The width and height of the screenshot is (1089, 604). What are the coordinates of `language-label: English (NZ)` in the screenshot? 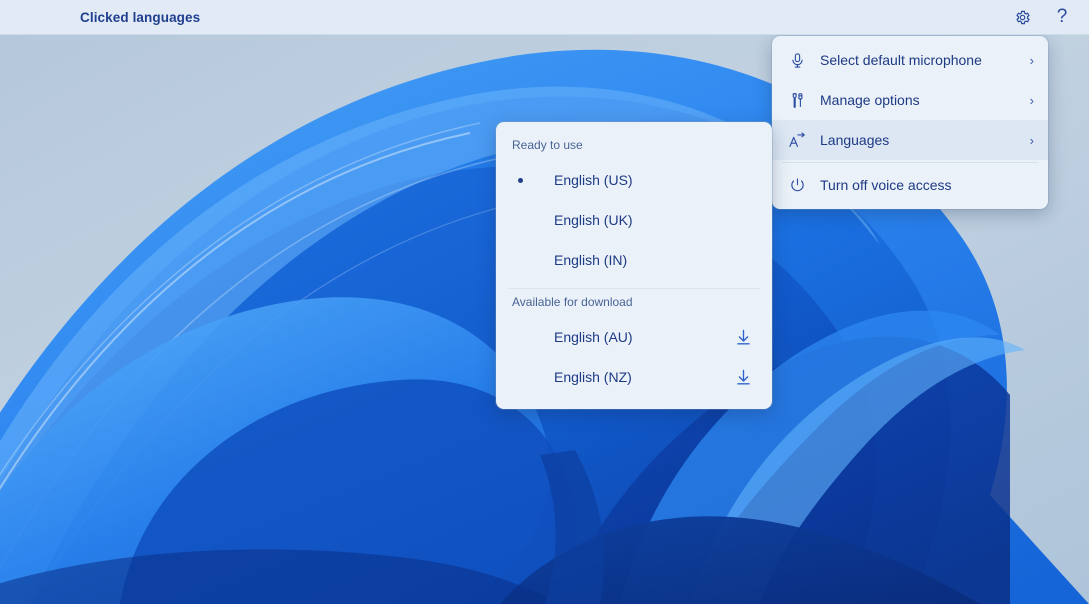 It's located at (593, 377).